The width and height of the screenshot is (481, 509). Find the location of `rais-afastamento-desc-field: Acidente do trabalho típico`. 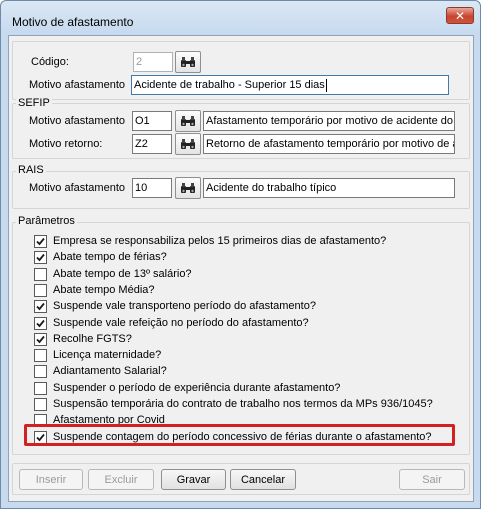

rais-afastamento-desc-field: Acidente do trabalho típico is located at coordinates (329, 188).